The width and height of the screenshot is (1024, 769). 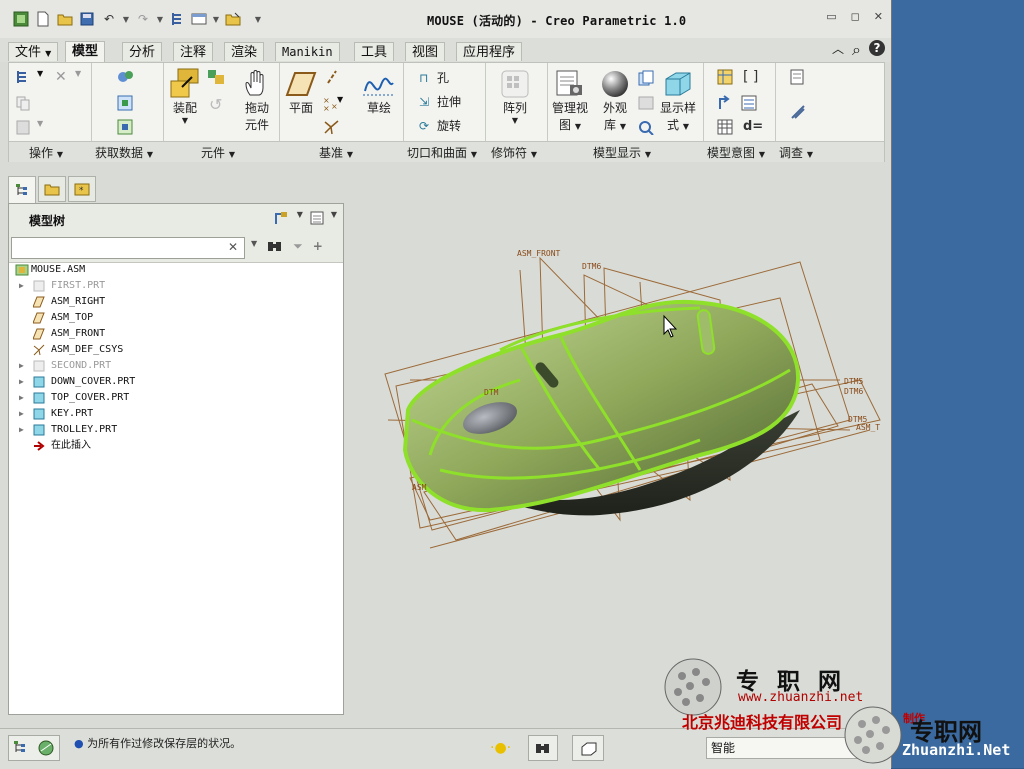 I want to click on tree-item: ▶ FIRST.PRT, so click(x=176, y=286).